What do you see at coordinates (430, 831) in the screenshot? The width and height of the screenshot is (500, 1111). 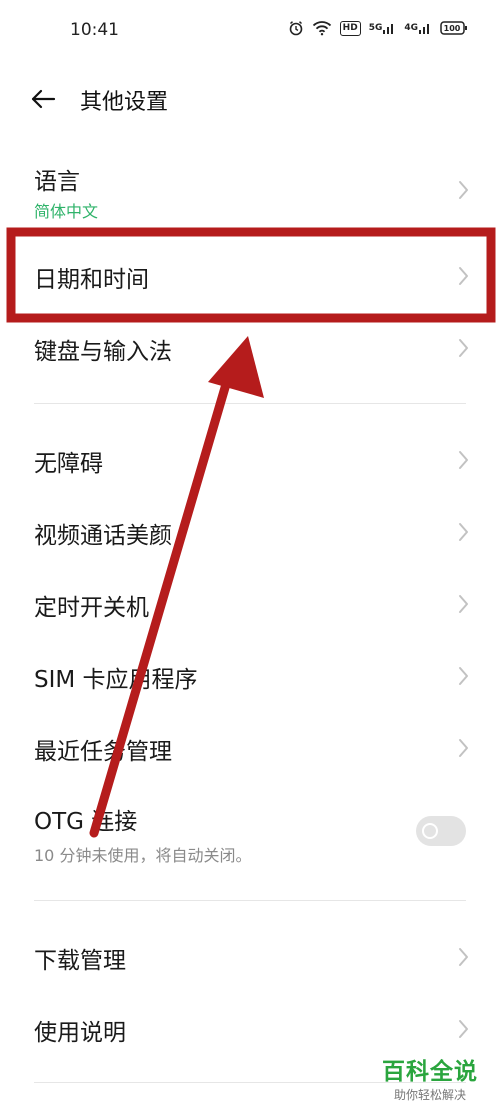 I see `toggle-knob` at bounding box center [430, 831].